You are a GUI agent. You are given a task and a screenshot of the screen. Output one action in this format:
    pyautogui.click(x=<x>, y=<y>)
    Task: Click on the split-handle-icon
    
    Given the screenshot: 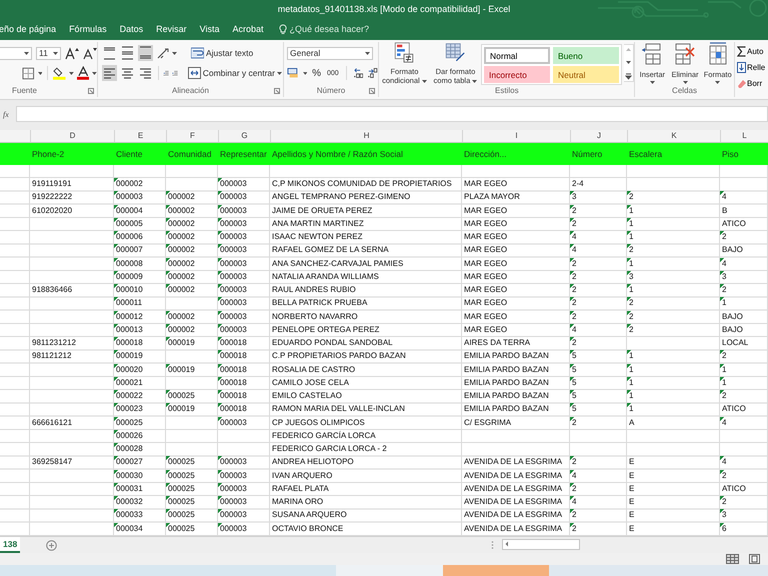 What is the action you would take?
    pyautogui.click(x=492, y=545)
    